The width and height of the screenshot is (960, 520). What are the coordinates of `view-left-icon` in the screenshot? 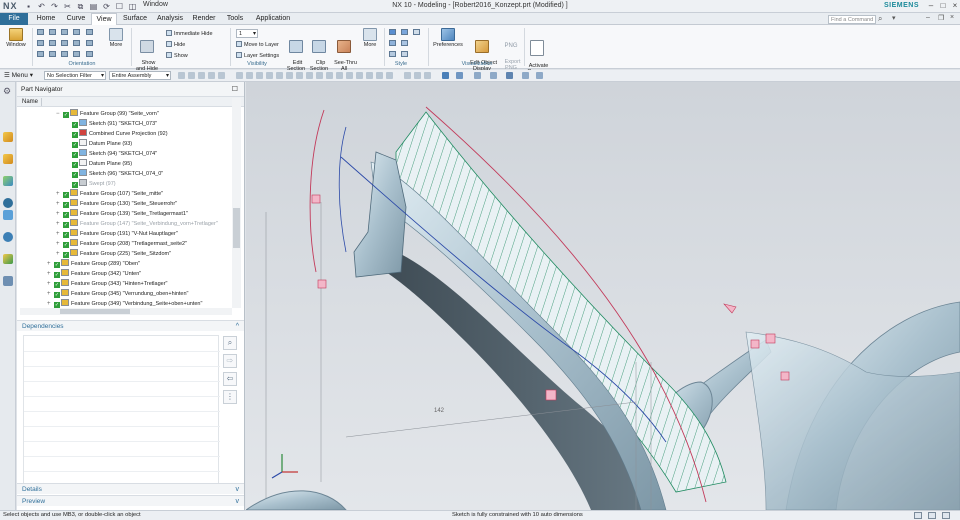 It's located at (64, 43).